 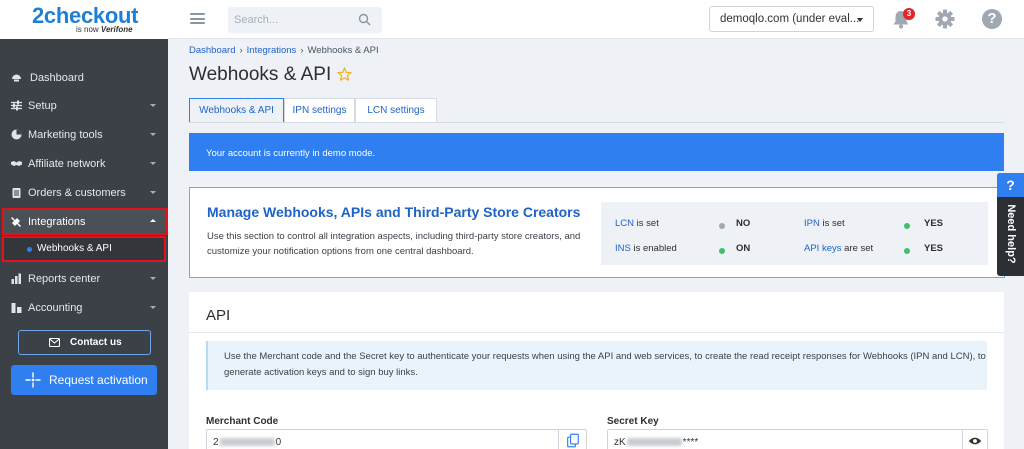 What do you see at coordinates (64, 279) in the screenshot?
I see `sidebar-item-label: Reports center` at bounding box center [64, 279].